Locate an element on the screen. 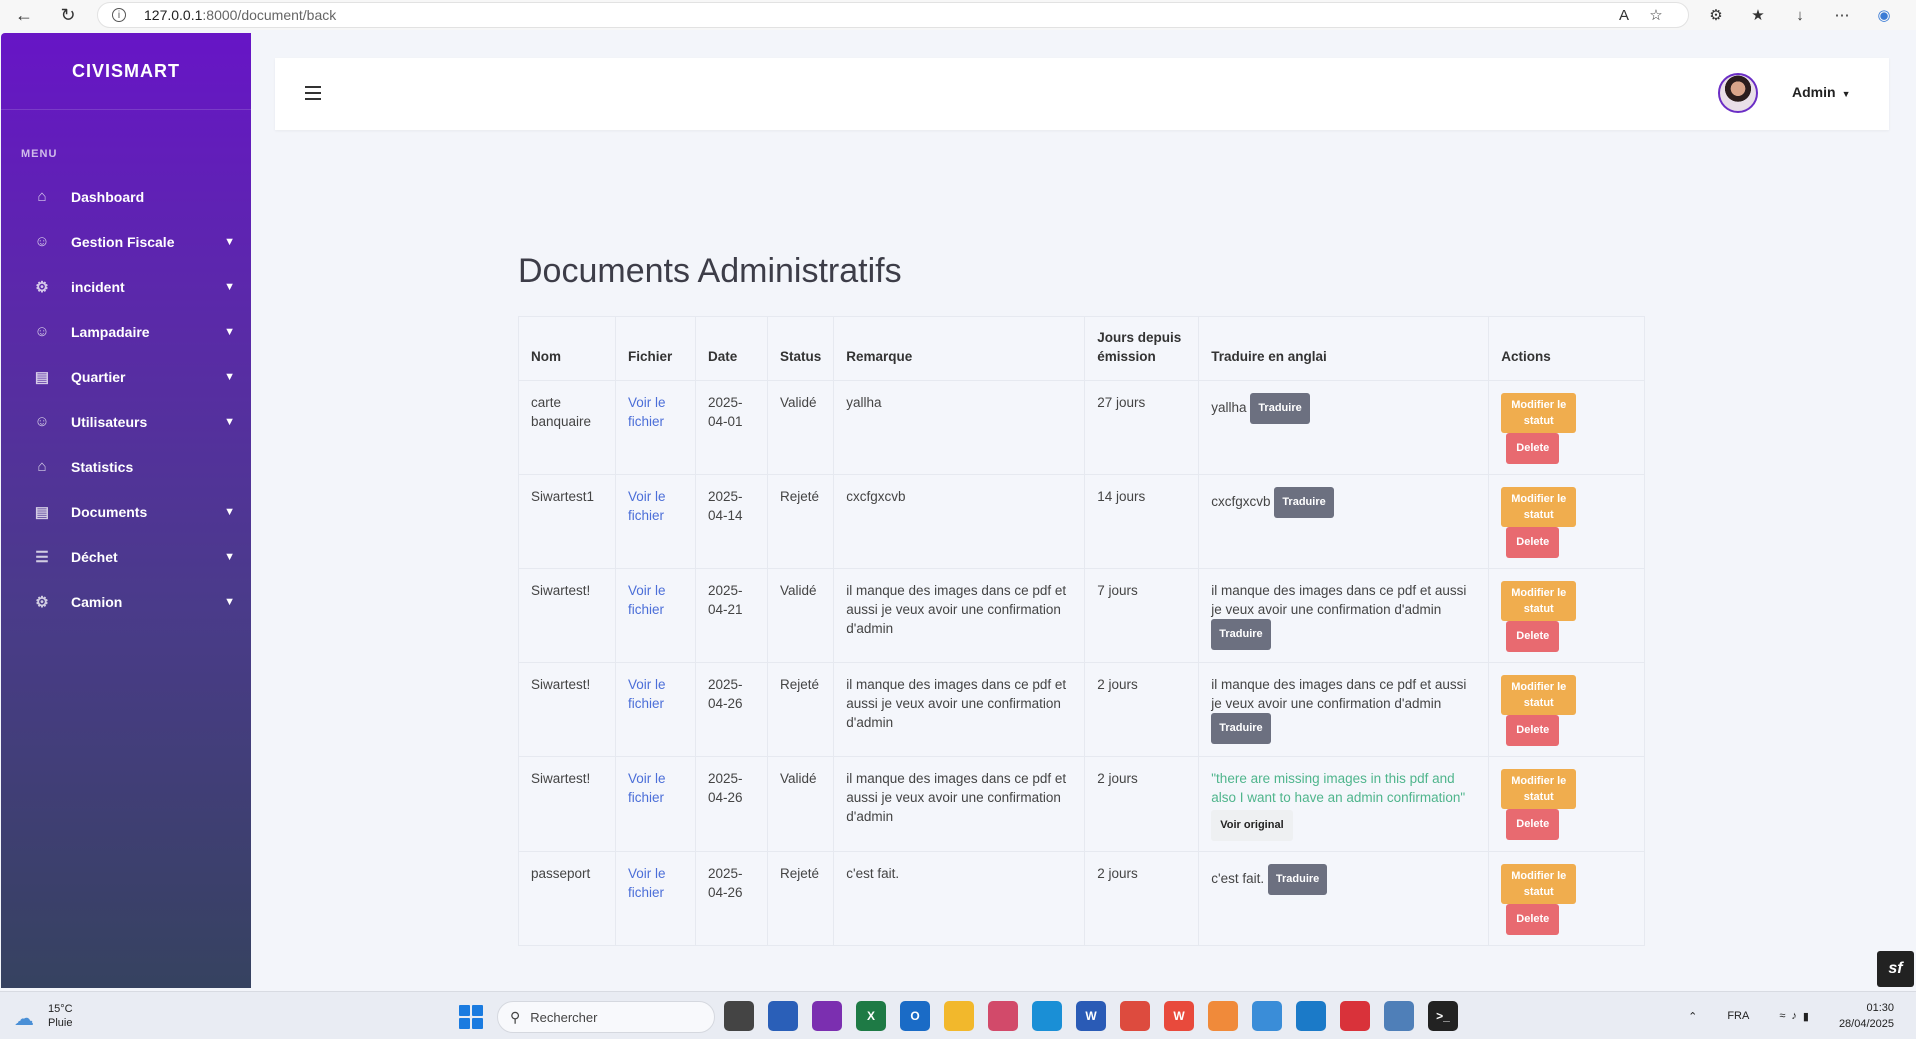  battery-icon: ▮ is located at coordinates (1806, 1016).